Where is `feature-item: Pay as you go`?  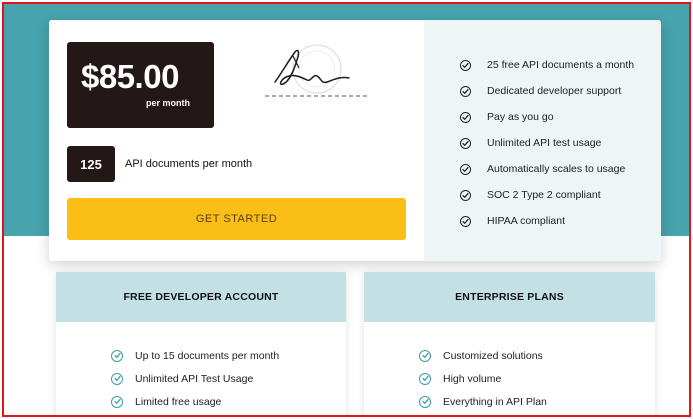 feature-item: Pay as you go is located at coordinates (547, 117).